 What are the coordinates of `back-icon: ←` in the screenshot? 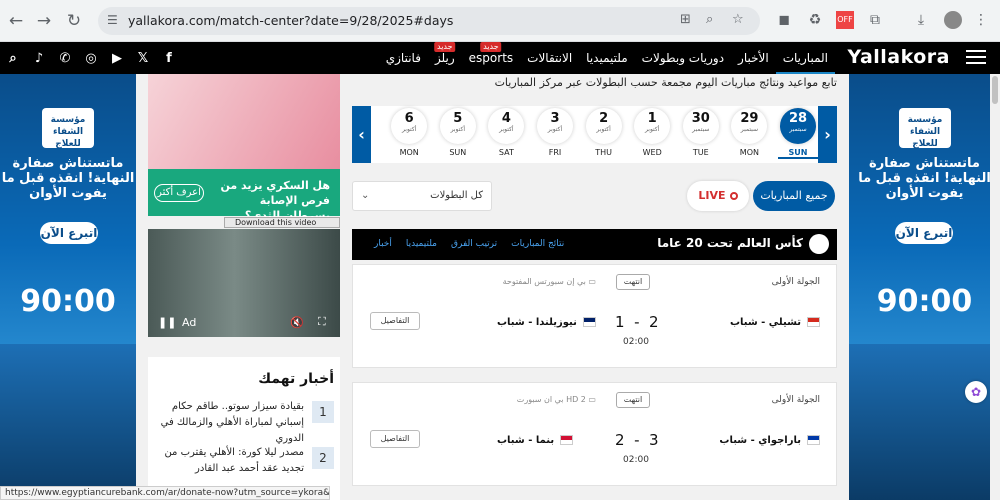 It's located at (16, 21).